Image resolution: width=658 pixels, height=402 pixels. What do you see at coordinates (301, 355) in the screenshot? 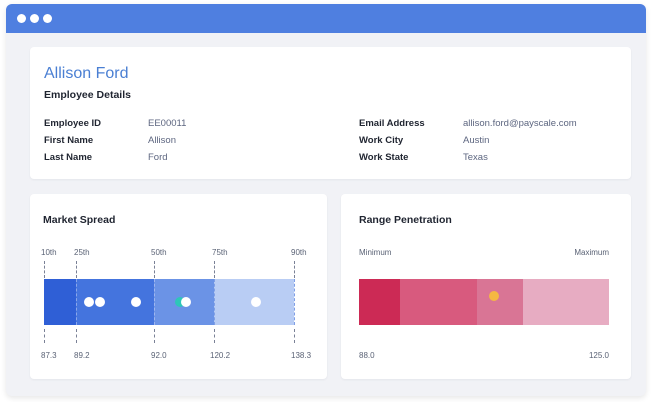
I see `percentile-value-90th: 138.3` at bounding box center [301, 355].